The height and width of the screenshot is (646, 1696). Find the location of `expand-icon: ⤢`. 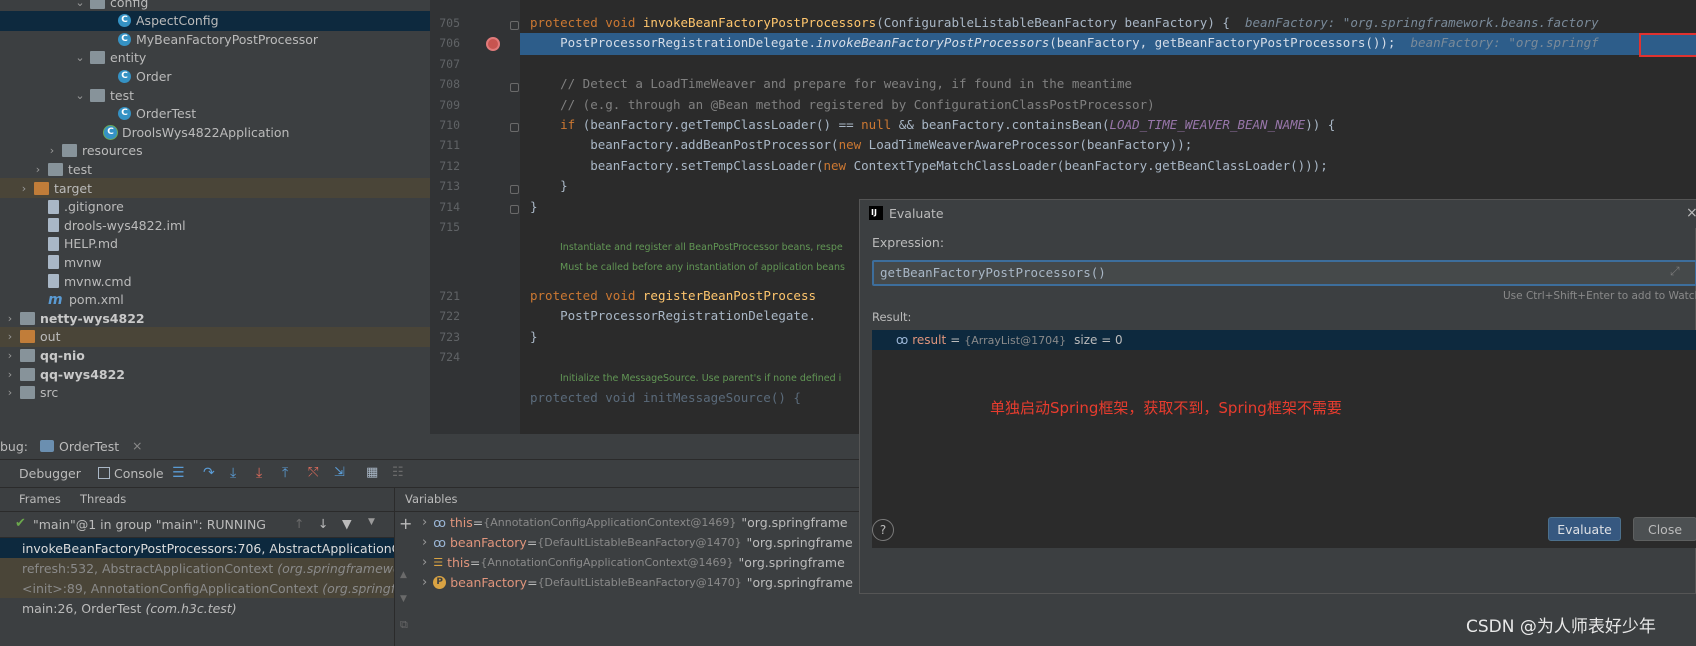

expand-icon: ⤢ is located at coordinates (1675, 271).